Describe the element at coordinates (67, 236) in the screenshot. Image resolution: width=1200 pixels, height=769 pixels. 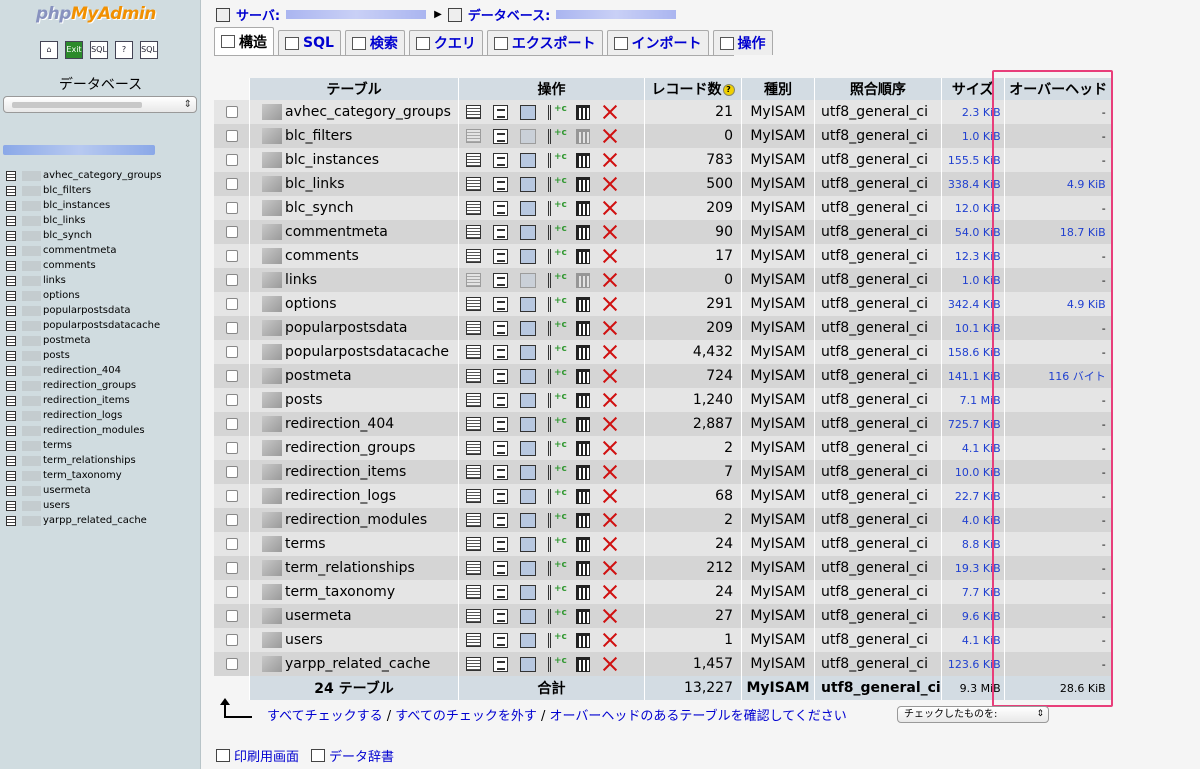
I see `sidebar-table-name: blc_synch` at that location.